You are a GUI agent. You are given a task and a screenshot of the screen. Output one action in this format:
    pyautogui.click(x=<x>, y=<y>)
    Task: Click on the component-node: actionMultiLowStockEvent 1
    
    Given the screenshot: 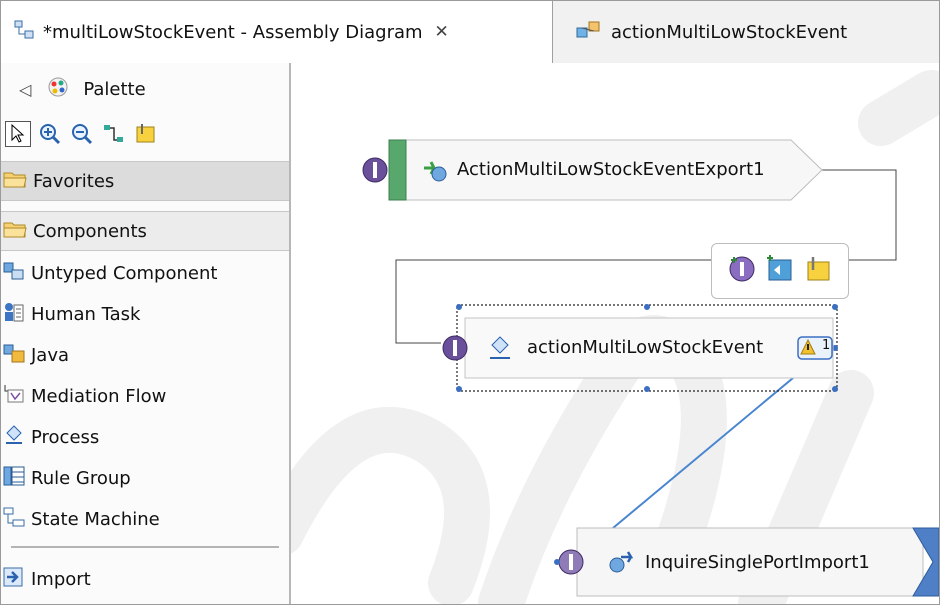 What is the action you would take?
    pyautogui.click(x=638, y=348)
    